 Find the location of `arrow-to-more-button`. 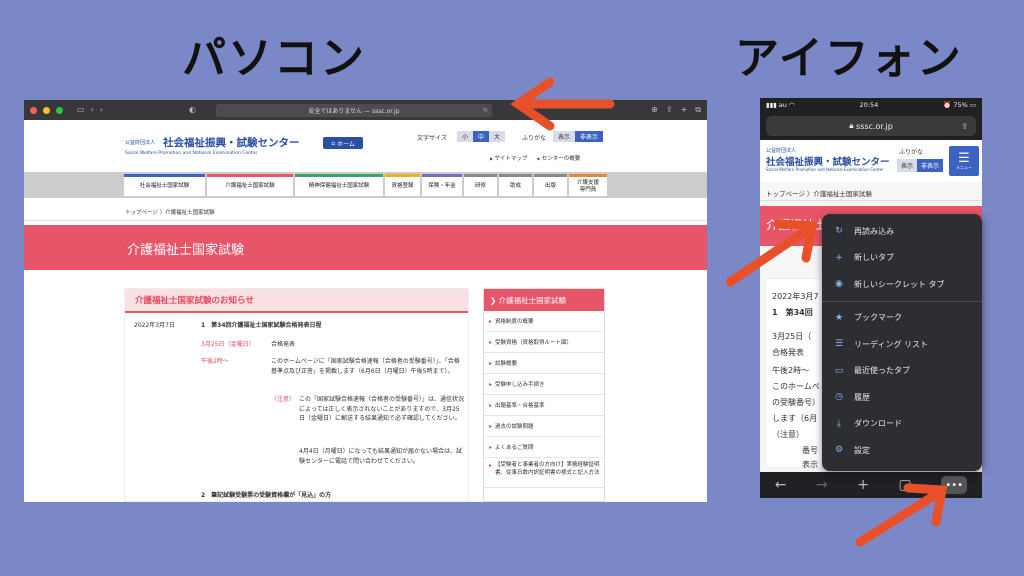

arrow-to-more-button is located at coordinates (901, 515).